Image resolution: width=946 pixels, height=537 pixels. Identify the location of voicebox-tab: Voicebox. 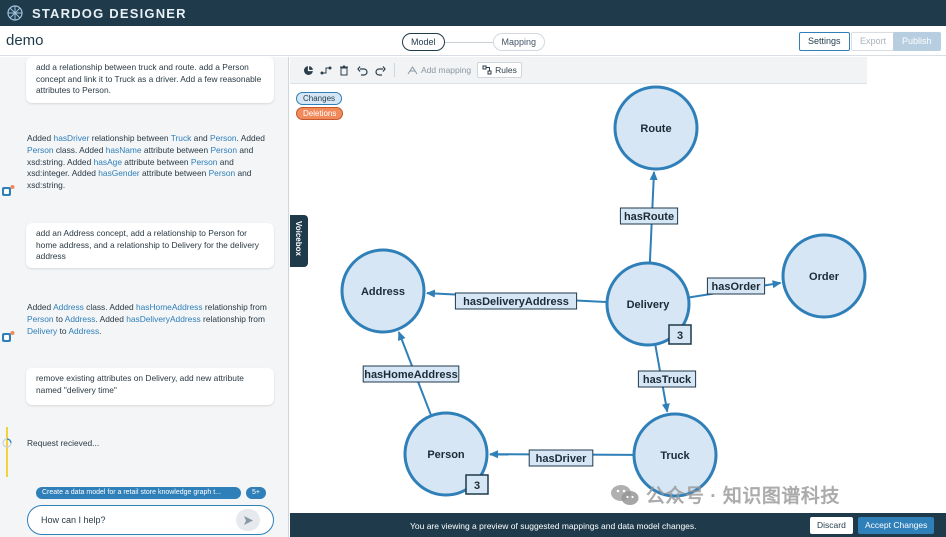
(299, 241).